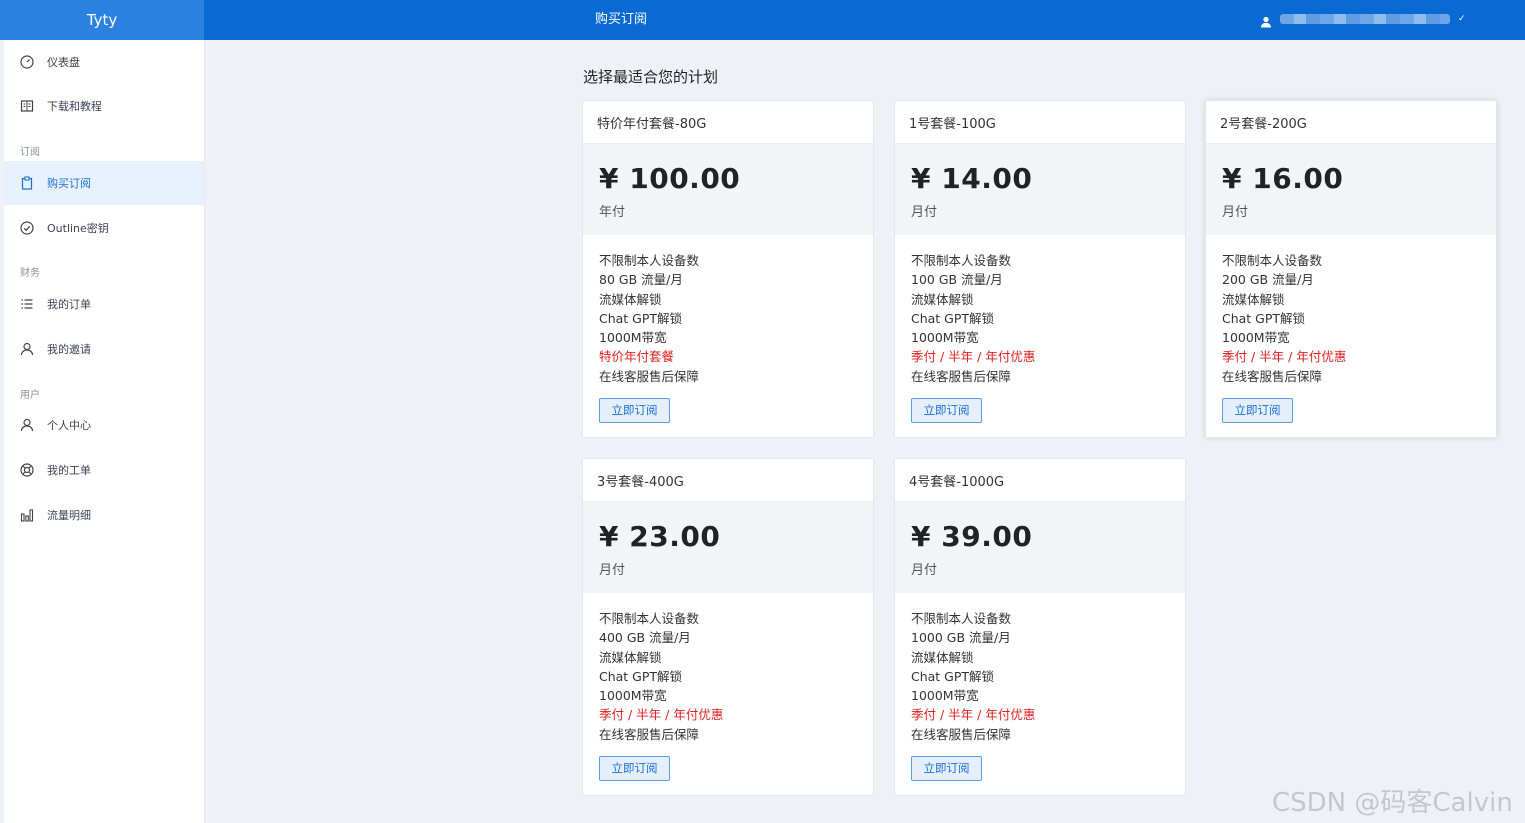 The height and width of the screenshot is (823, 1525). I want to click on sidebar-item-label: 我的工单, so click(69, 470).